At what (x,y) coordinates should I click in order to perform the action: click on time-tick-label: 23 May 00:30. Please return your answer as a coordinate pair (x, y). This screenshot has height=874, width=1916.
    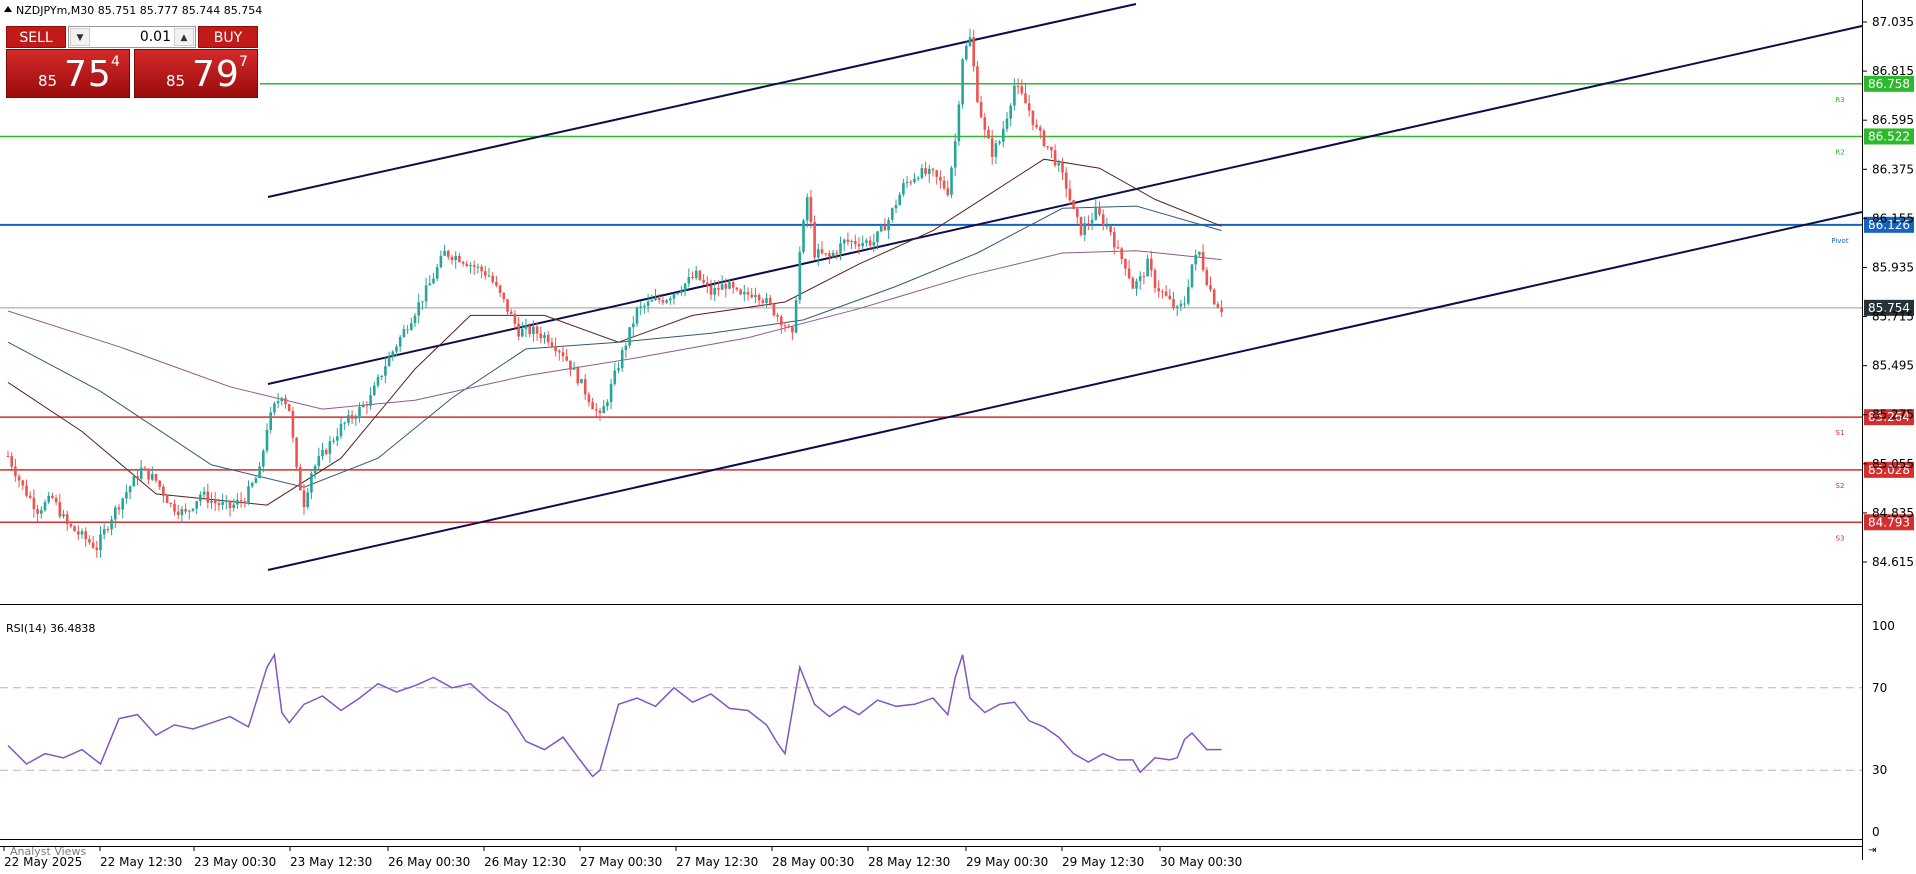
    Looking at the image, I should click on (235, 862).